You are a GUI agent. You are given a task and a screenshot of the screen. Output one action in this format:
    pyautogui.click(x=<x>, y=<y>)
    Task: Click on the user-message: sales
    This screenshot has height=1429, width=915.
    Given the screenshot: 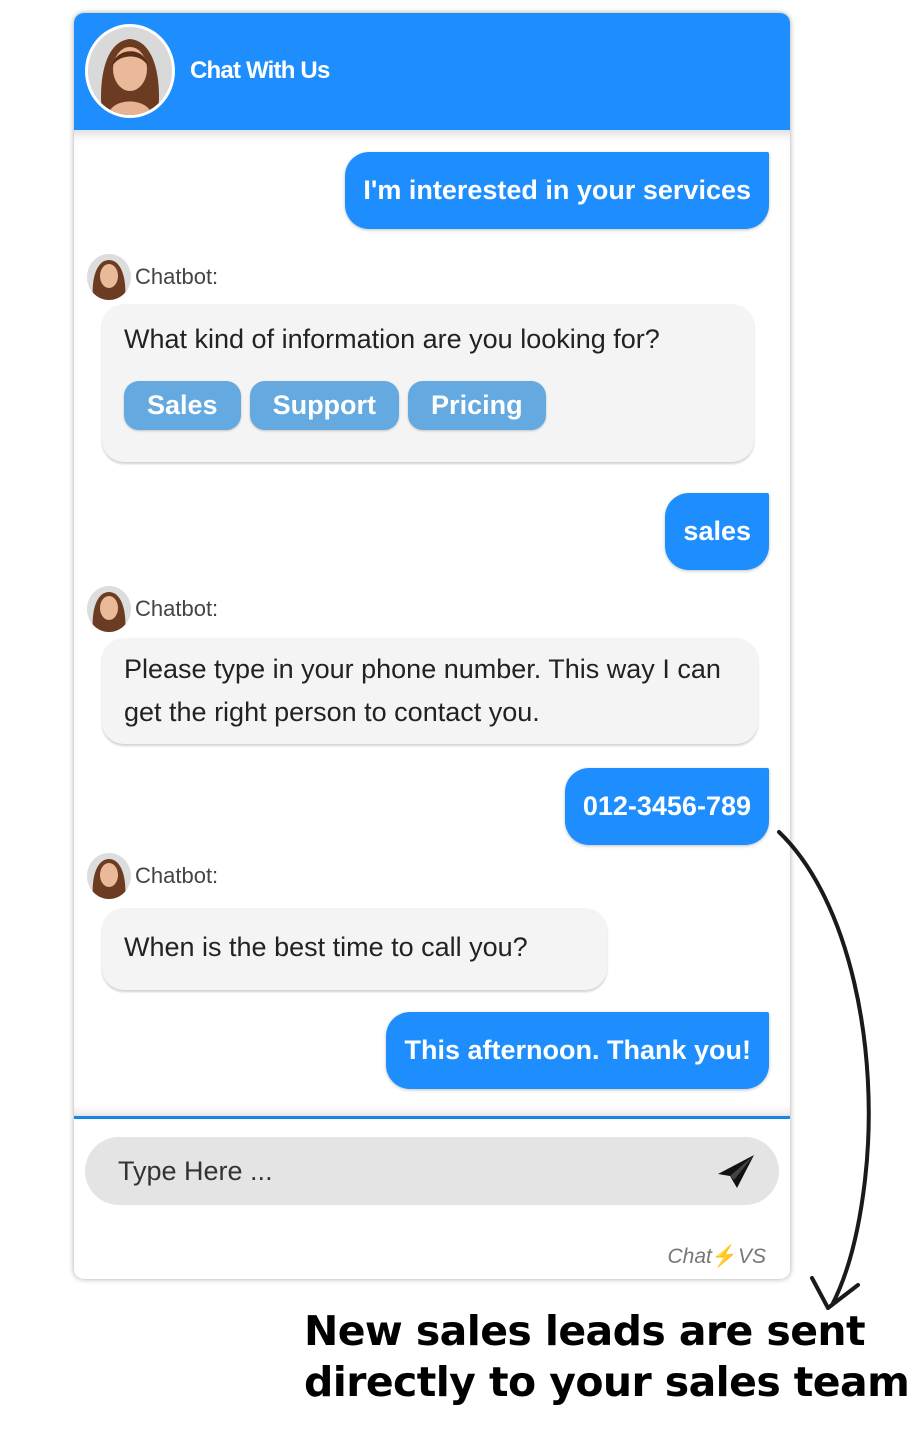 What is the action you would take?
    pyautogui.click(x=717, y=531)
    